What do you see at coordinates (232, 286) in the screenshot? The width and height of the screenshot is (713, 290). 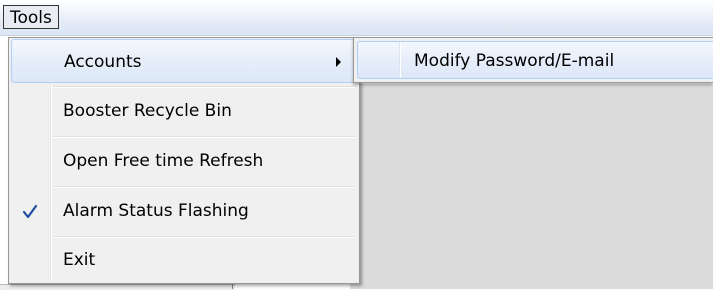 I see `panel-divider` at bounding box center [232, 286].